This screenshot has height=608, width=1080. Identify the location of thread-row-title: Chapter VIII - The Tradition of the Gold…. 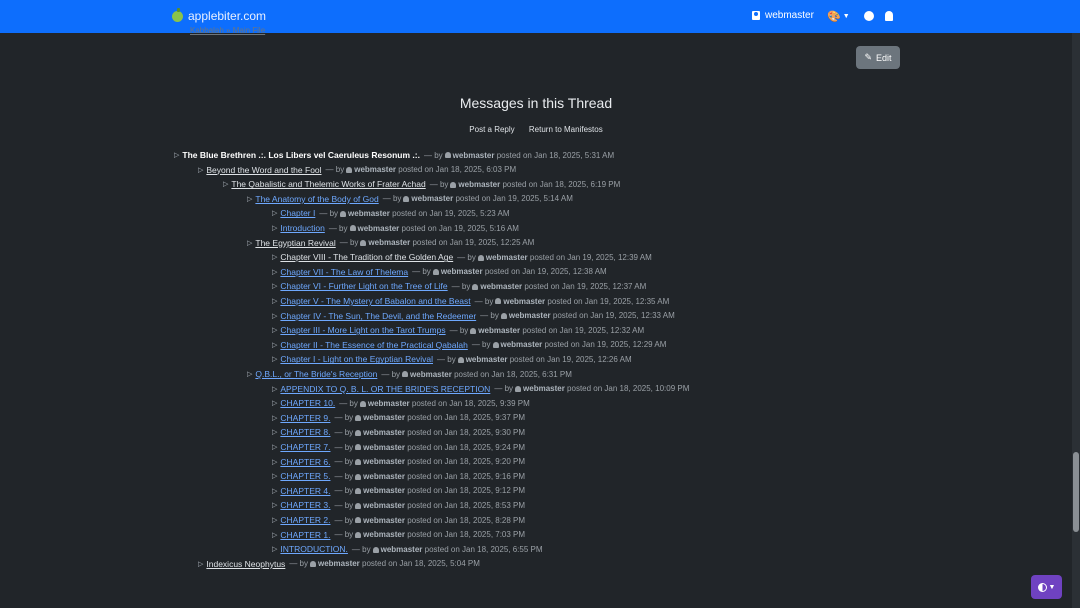
(366, 257).